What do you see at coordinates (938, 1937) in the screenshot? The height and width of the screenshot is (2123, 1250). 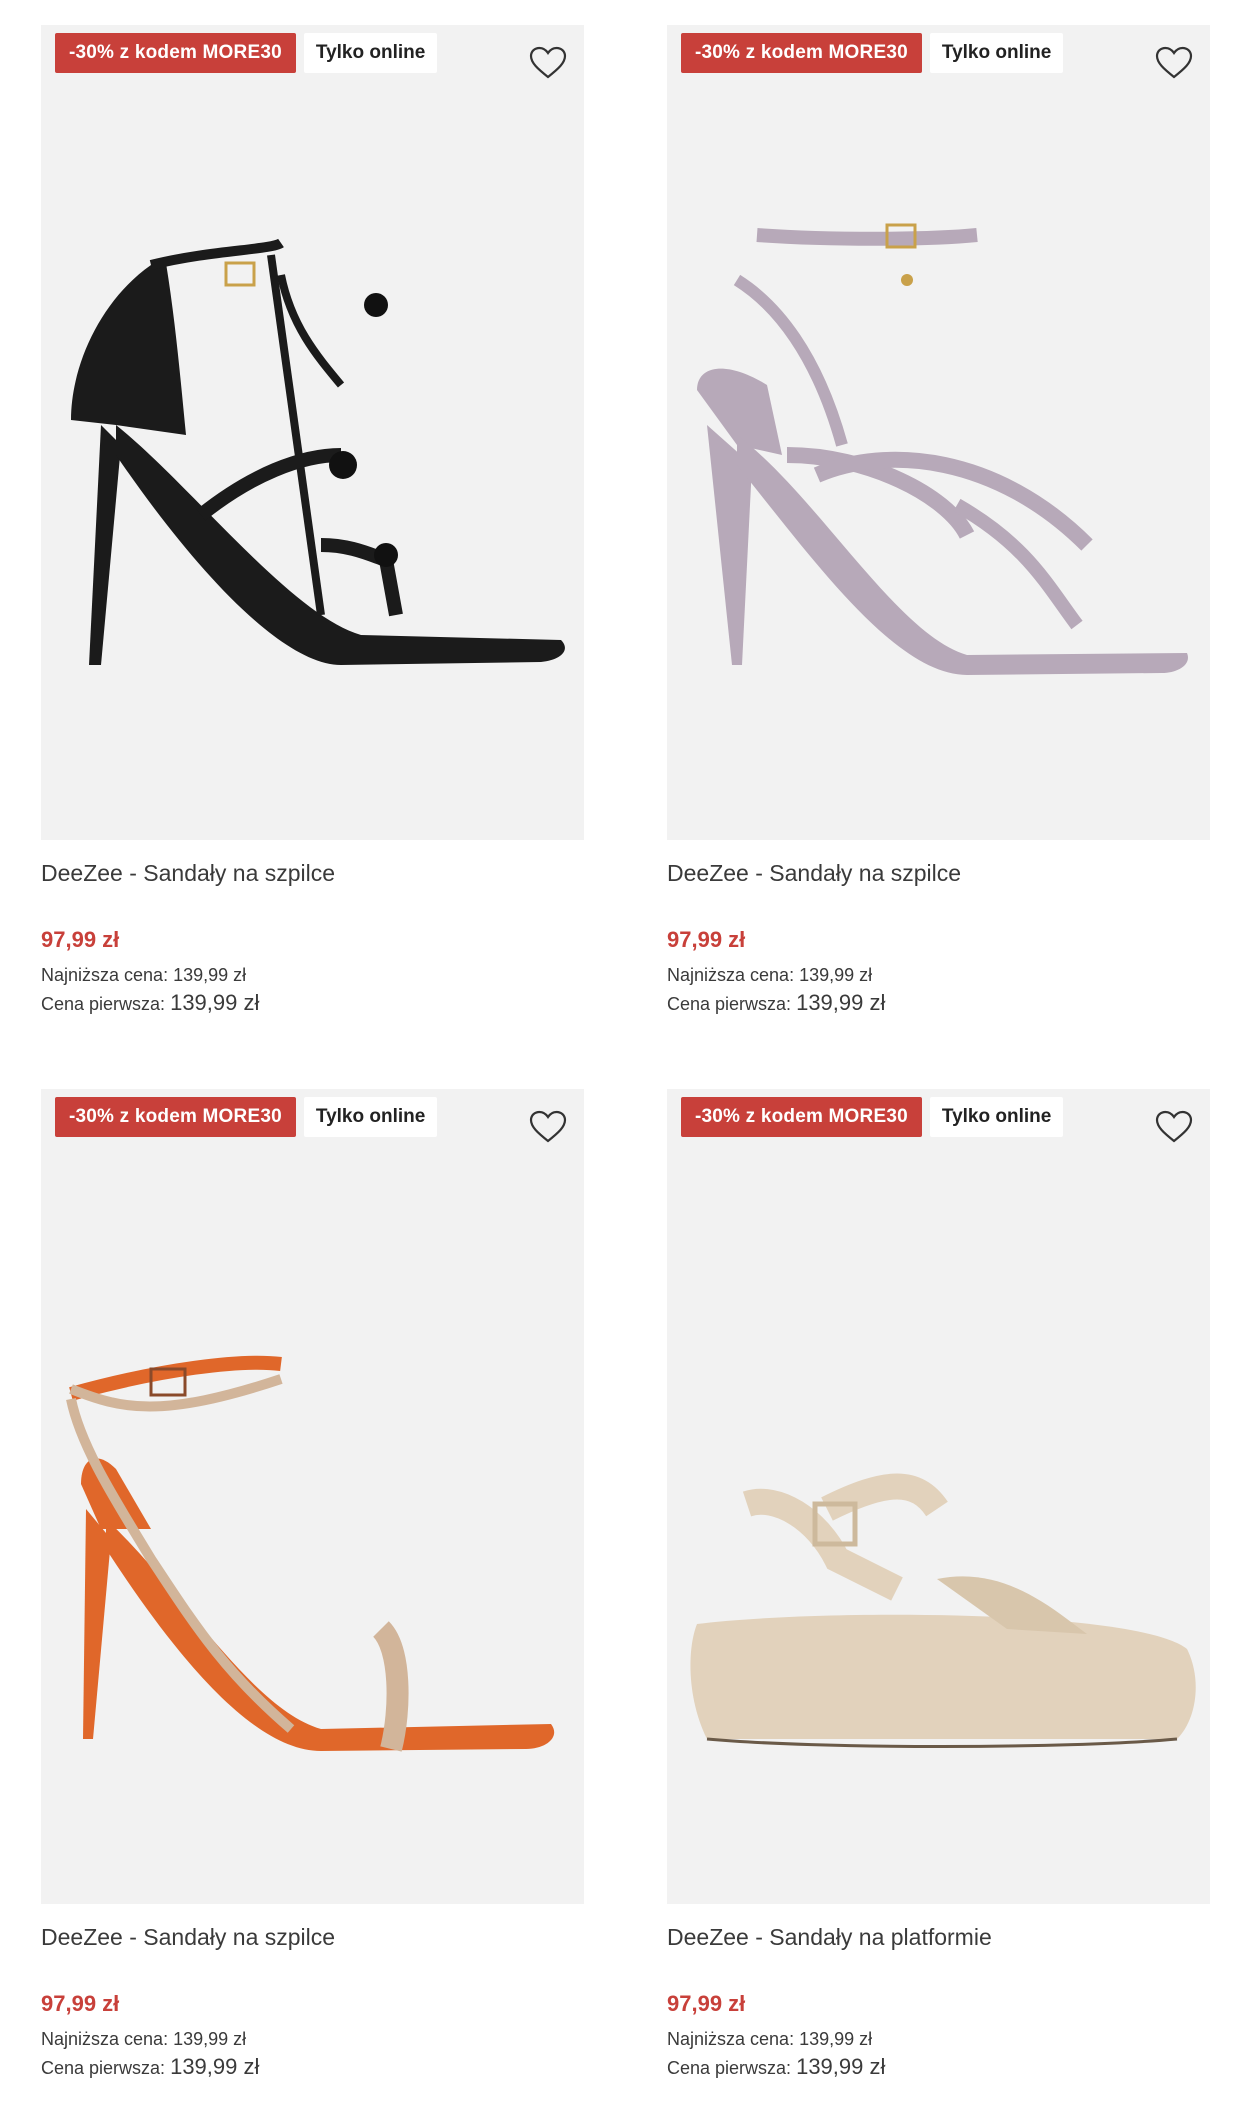 I see `product-name: DeeZee - Sandały na platformie` at bounding box center [938, 1937].